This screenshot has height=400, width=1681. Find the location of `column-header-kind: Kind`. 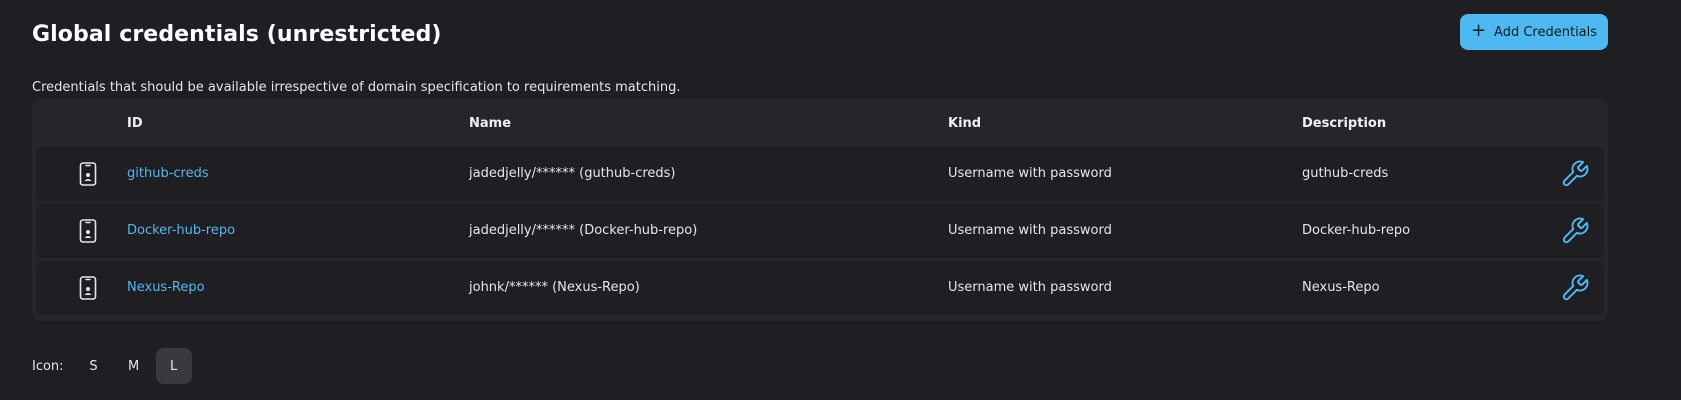

column-header-kind: Kind is located at coordinates (965, 123).